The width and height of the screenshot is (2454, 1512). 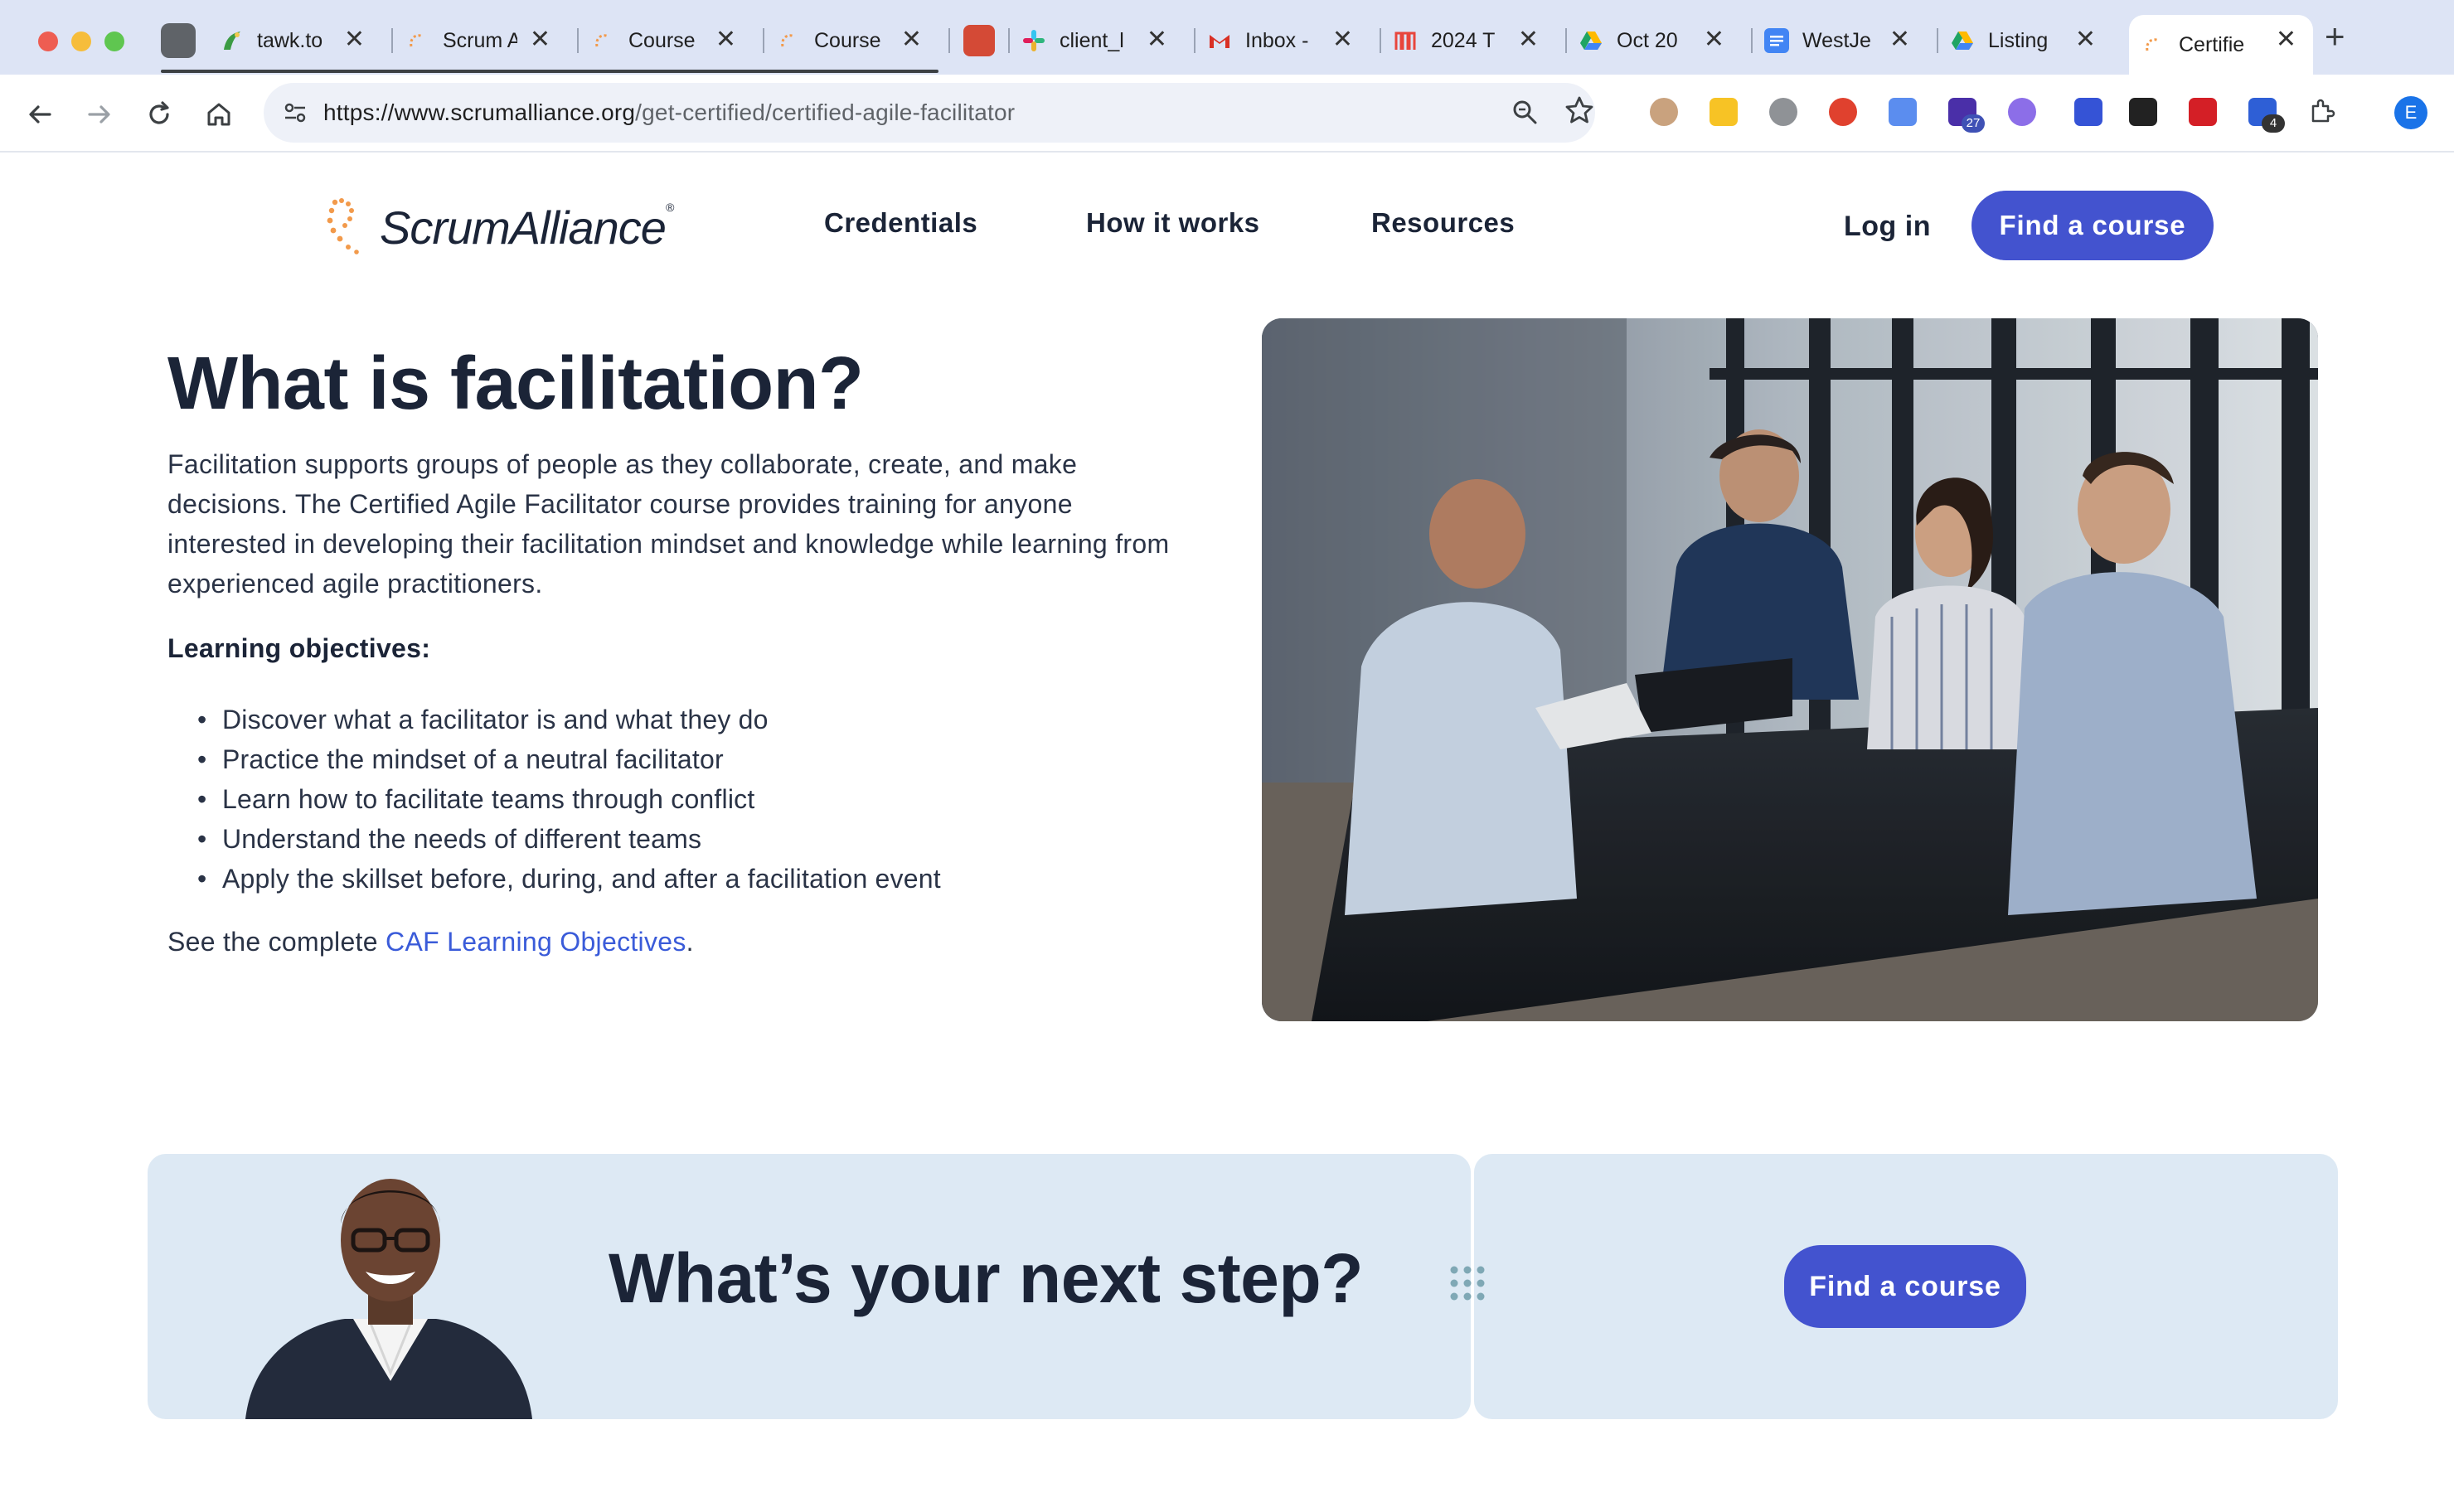 I want to click on back-arrow-icon, so click(x=40, y=114).